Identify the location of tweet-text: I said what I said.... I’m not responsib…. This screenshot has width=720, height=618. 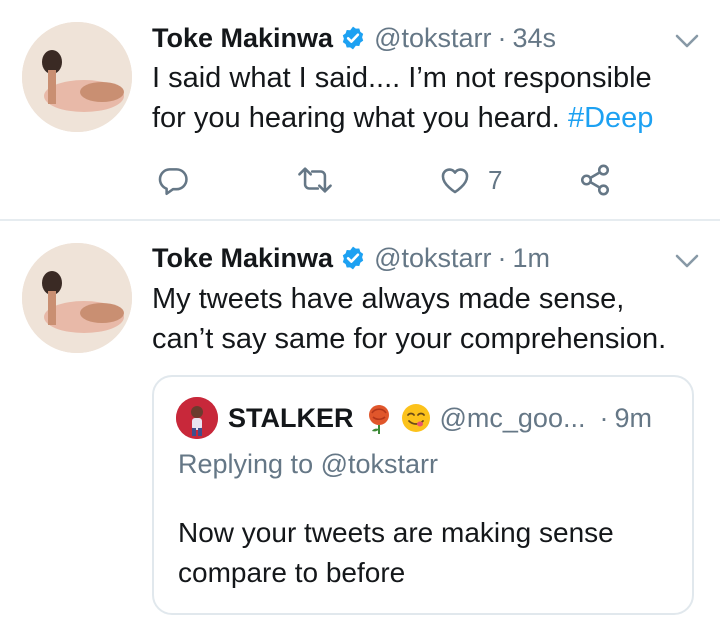
(427, 98).